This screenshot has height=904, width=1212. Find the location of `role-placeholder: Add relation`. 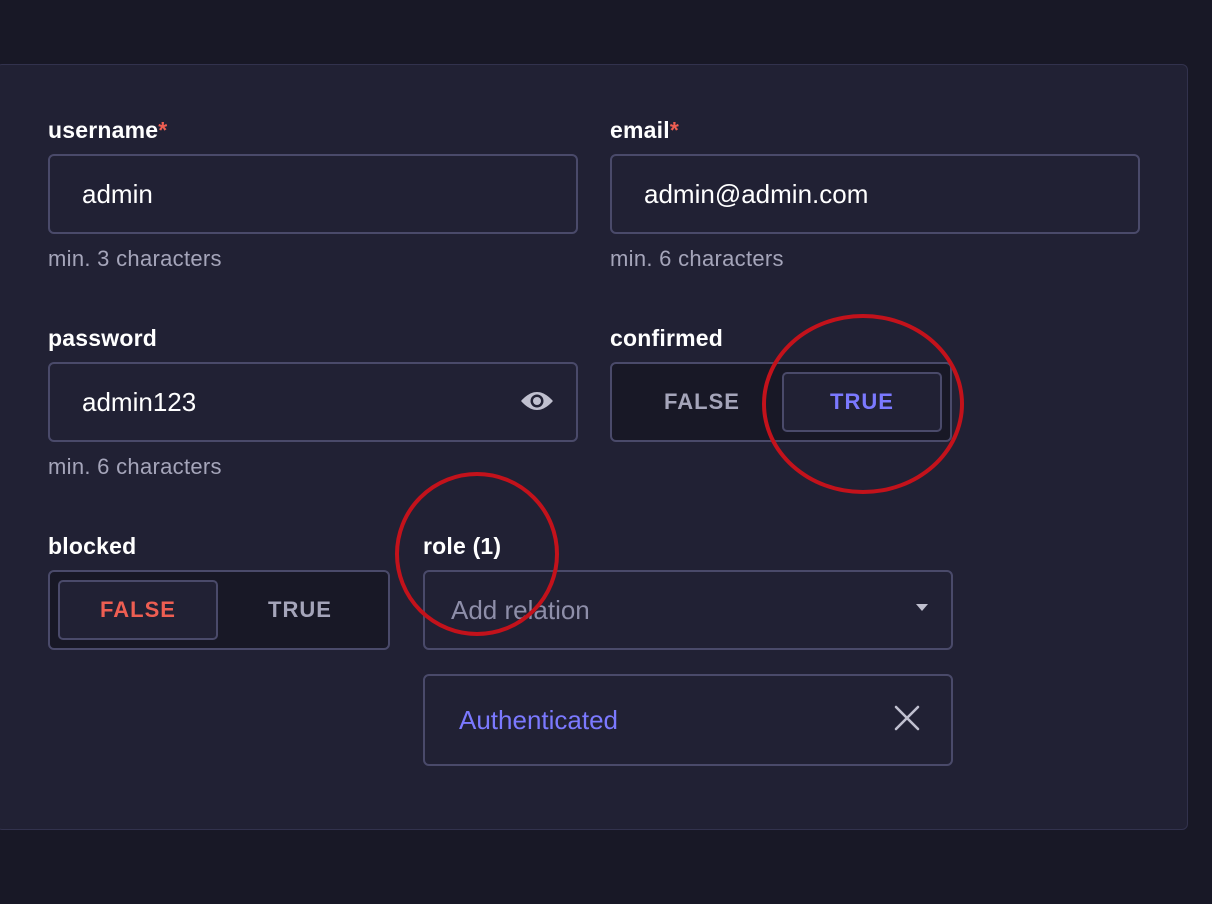

role-placeholder: Add relation is located at coordinates (520, 609).